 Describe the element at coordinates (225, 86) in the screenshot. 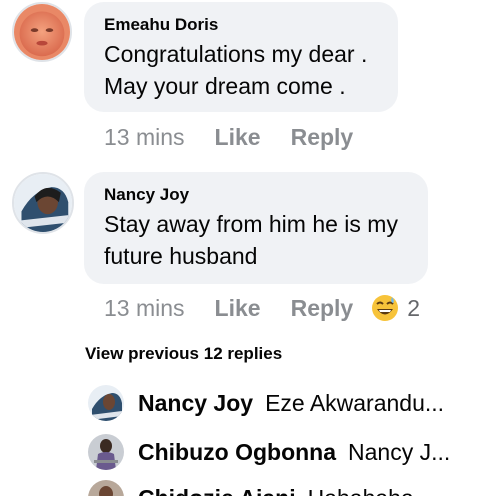

I see `comment-text-line: May your dream come .` at that location.